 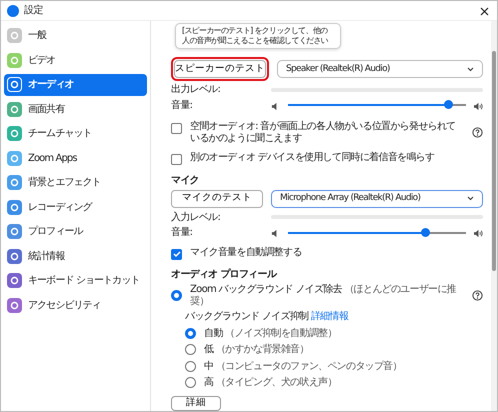 What do you see at coordinates (75, 60) in the screenshot?
I see `sidebar-item: ビデオ` at bounding box center [75, 60].